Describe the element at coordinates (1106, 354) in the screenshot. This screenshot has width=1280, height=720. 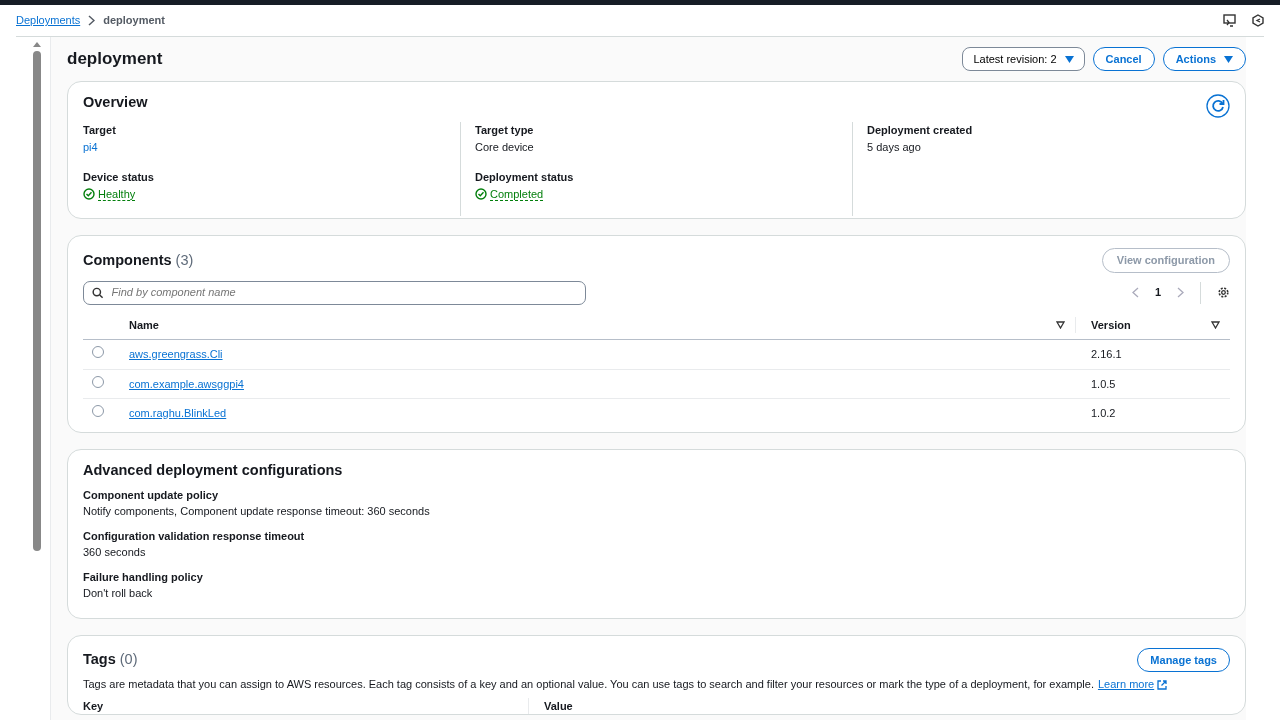
I see `table-cell: 2.16.1` at that location.